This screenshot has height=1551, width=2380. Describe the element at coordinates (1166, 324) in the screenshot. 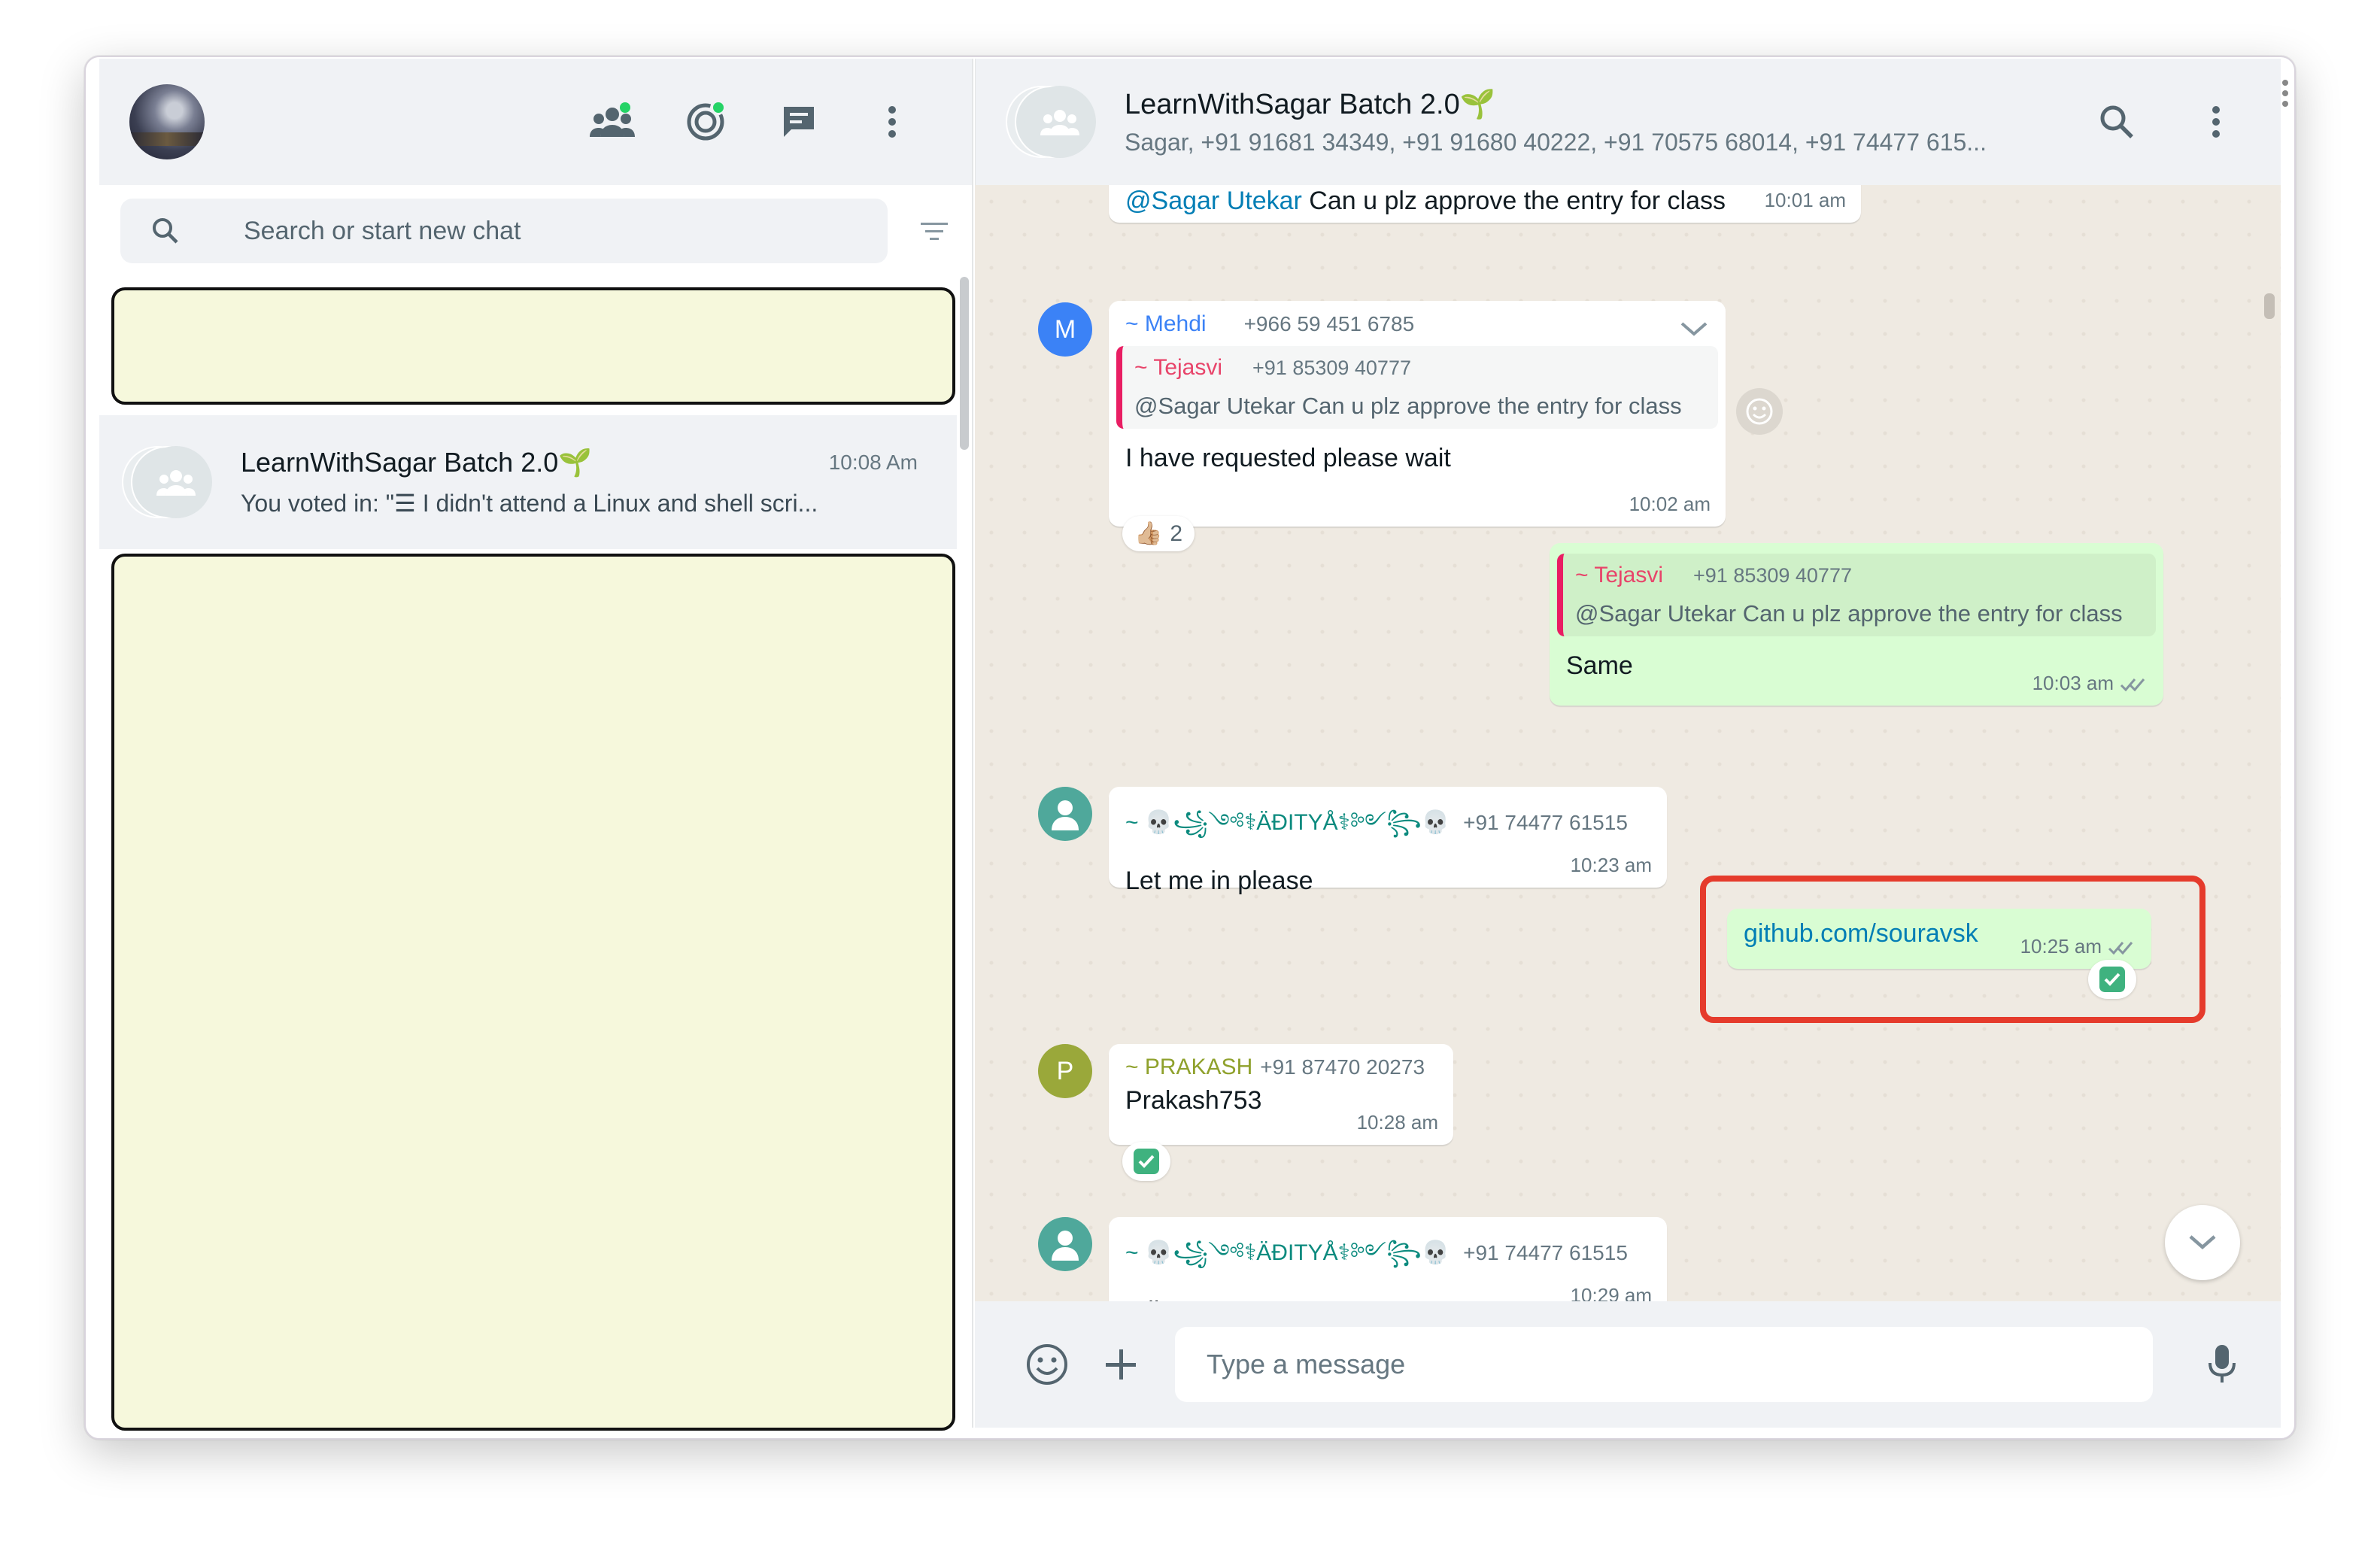

I see `sender-name: ~ Mehdi` at that location.